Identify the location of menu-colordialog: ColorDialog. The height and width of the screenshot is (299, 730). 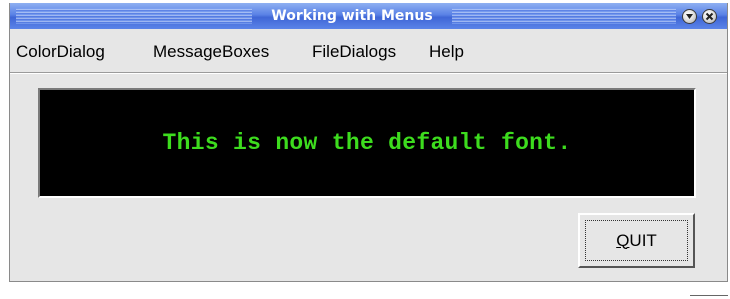
(60, 52).